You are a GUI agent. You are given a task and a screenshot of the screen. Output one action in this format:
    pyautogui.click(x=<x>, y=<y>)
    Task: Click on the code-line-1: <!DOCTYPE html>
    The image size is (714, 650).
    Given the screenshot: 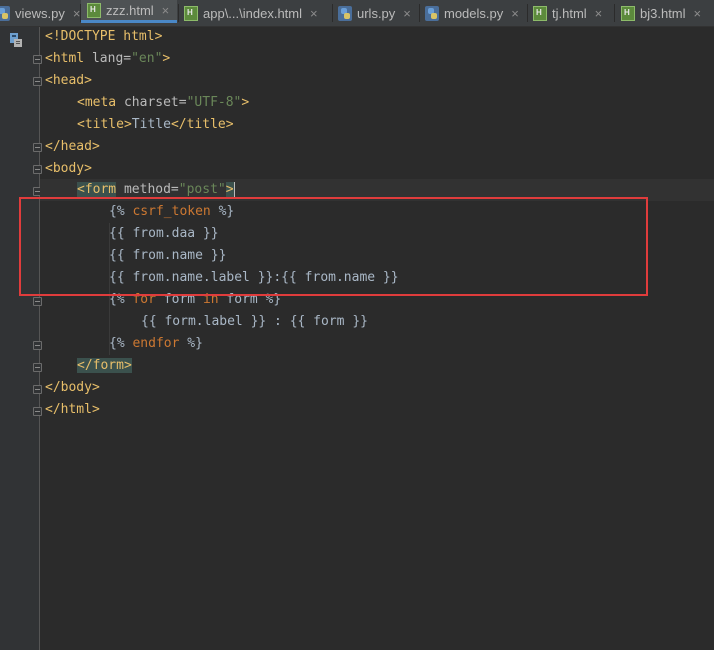 What is the action you would take?
    pyautogui.click(x=103, y=37)
    